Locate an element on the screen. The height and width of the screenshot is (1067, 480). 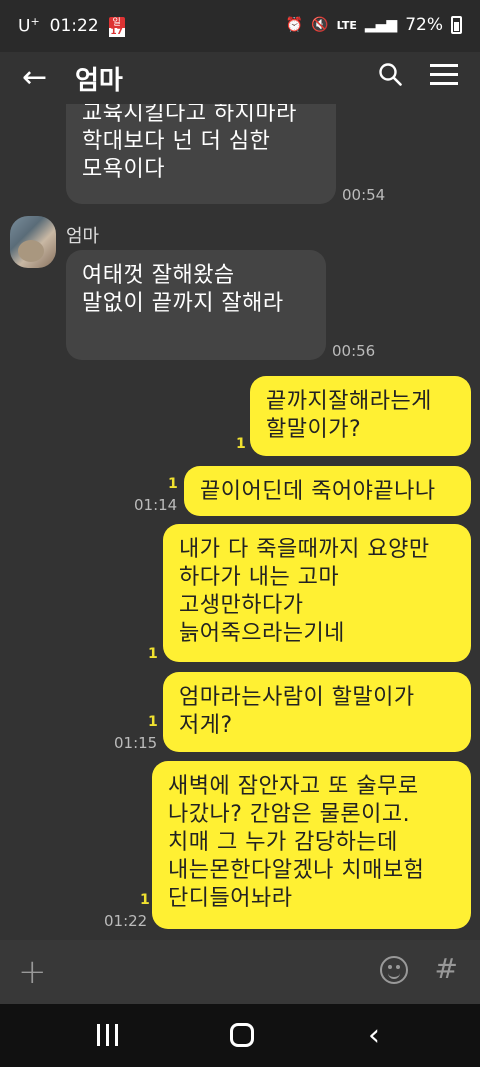
plus-icon: + is located at coordinates (32, 972).